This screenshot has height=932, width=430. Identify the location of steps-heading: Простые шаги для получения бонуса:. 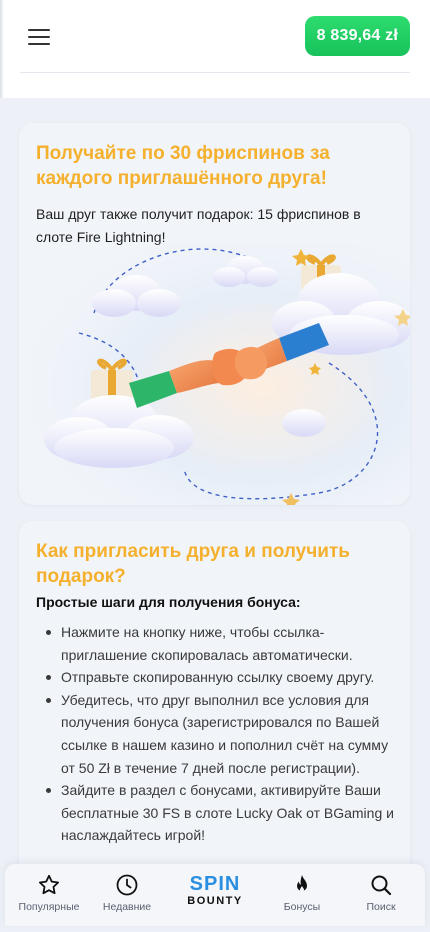
(168, 602).